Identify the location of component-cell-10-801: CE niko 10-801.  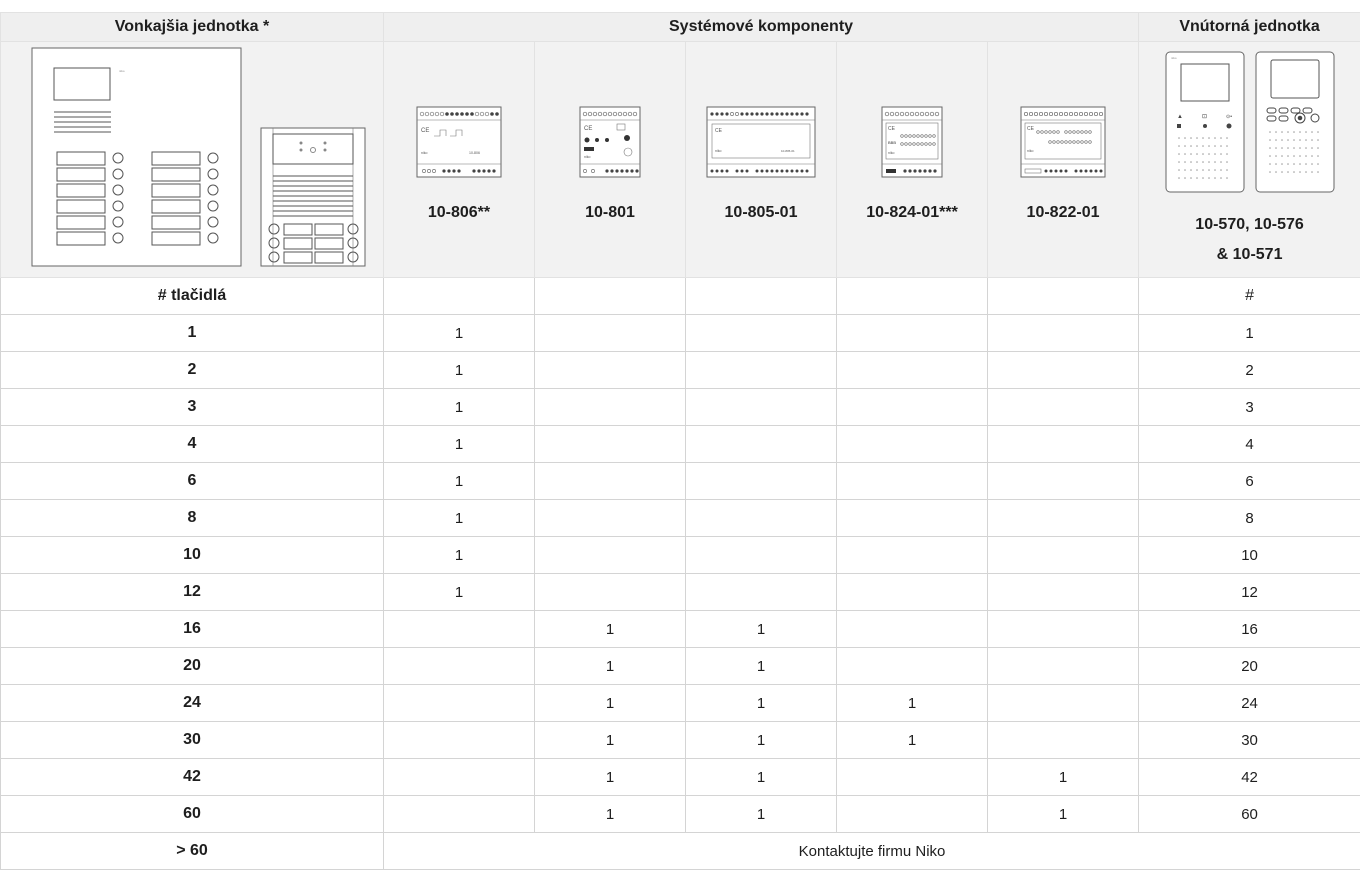
(610, 160).